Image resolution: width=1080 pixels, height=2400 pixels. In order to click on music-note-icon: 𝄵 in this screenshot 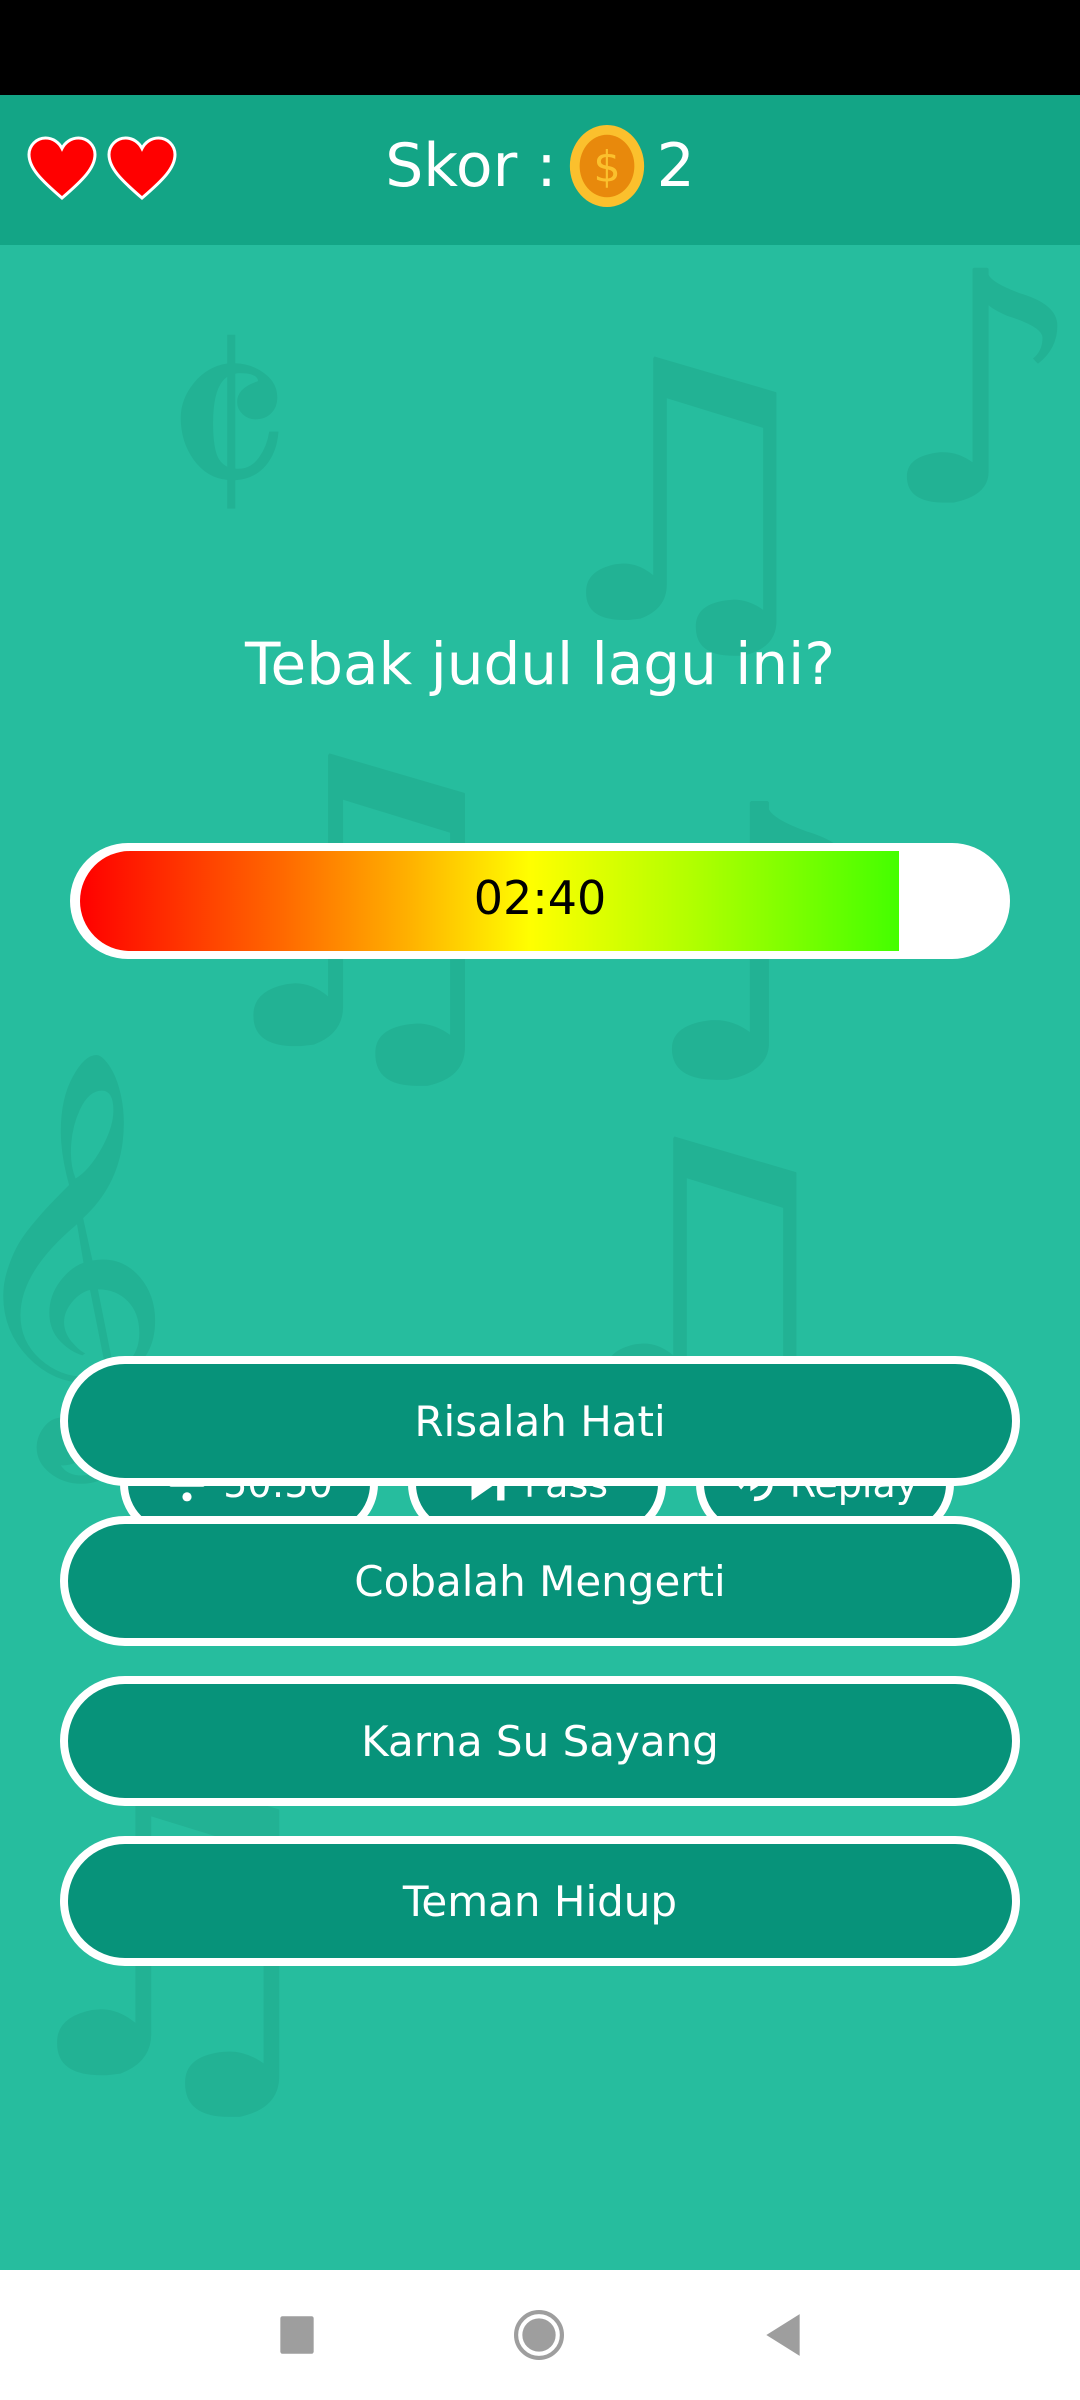, I will do `click(227, 429)`.